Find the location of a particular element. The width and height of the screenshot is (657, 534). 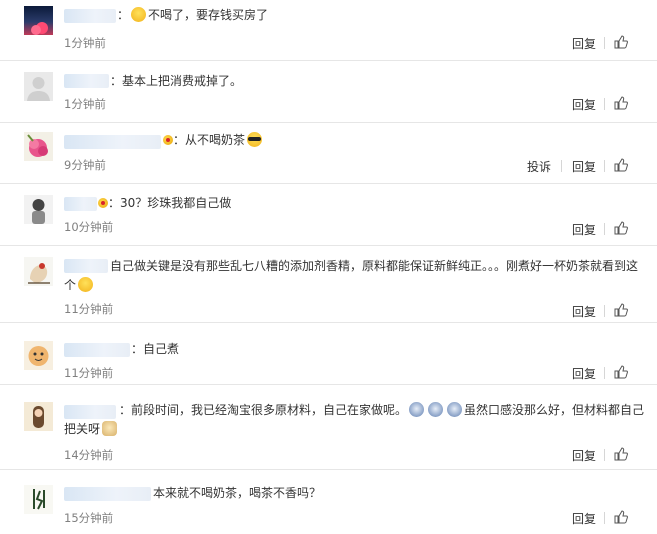

sunglasses-emoji is located at coordinates (255, 139).